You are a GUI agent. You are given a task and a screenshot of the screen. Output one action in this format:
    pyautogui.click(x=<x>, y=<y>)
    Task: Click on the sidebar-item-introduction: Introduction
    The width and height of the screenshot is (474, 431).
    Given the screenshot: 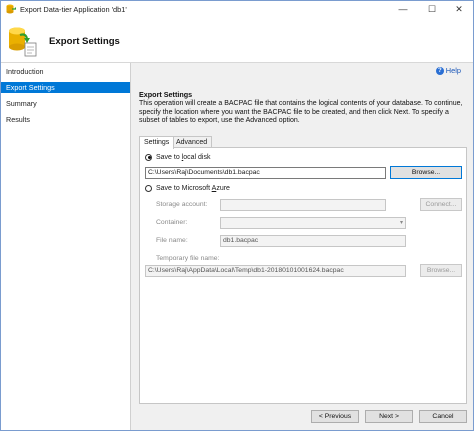 What is the action you would take?
    pyautogui.click(x=65, y=71)
    